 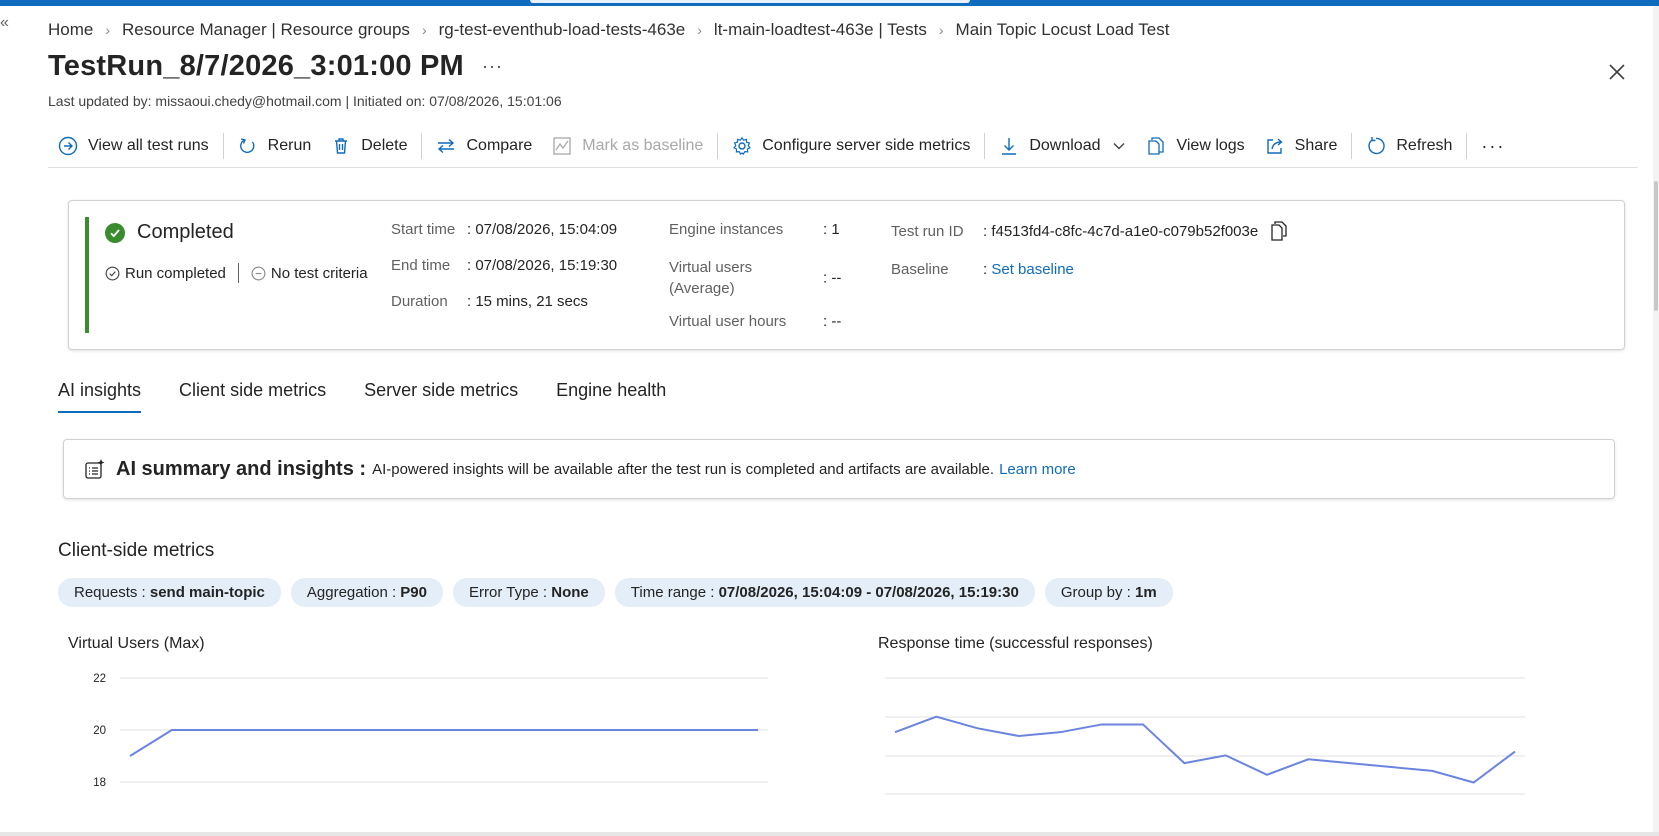 What do you see at coordinates (492, 66) in the screenshot?
I see `more-options-icon: ···` at bounding box center [492, 66].